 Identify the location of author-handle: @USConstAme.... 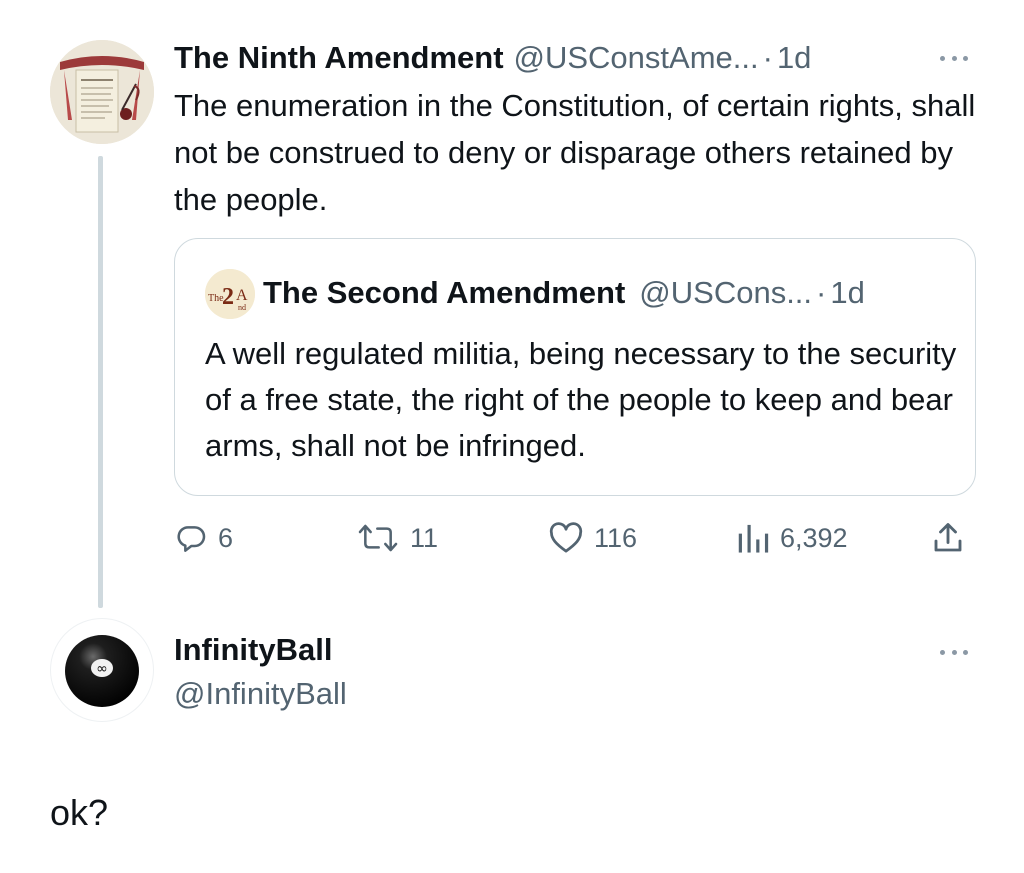
(636, 58).